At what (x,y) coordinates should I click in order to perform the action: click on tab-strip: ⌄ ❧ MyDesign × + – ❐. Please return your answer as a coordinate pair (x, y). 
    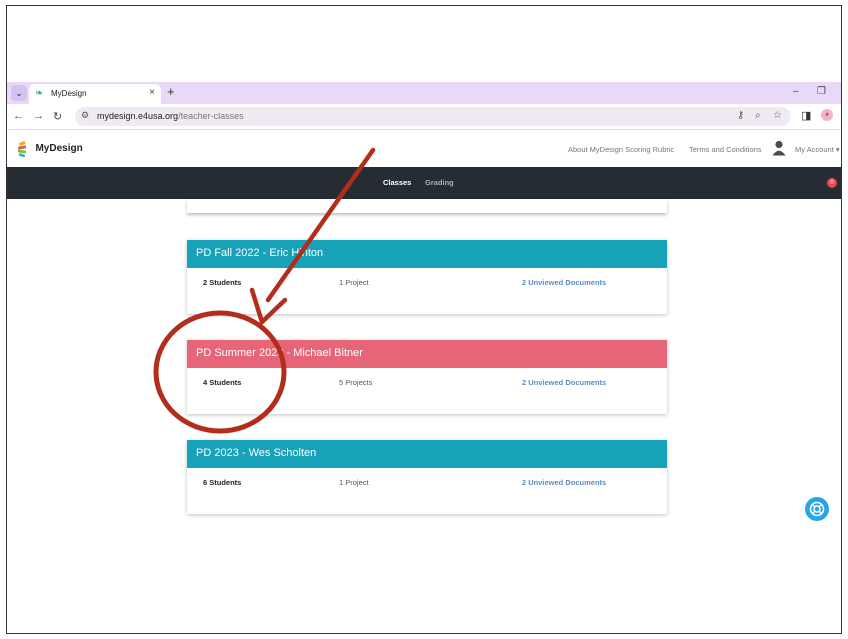
    Looking at the image, I should click on (424, 93).